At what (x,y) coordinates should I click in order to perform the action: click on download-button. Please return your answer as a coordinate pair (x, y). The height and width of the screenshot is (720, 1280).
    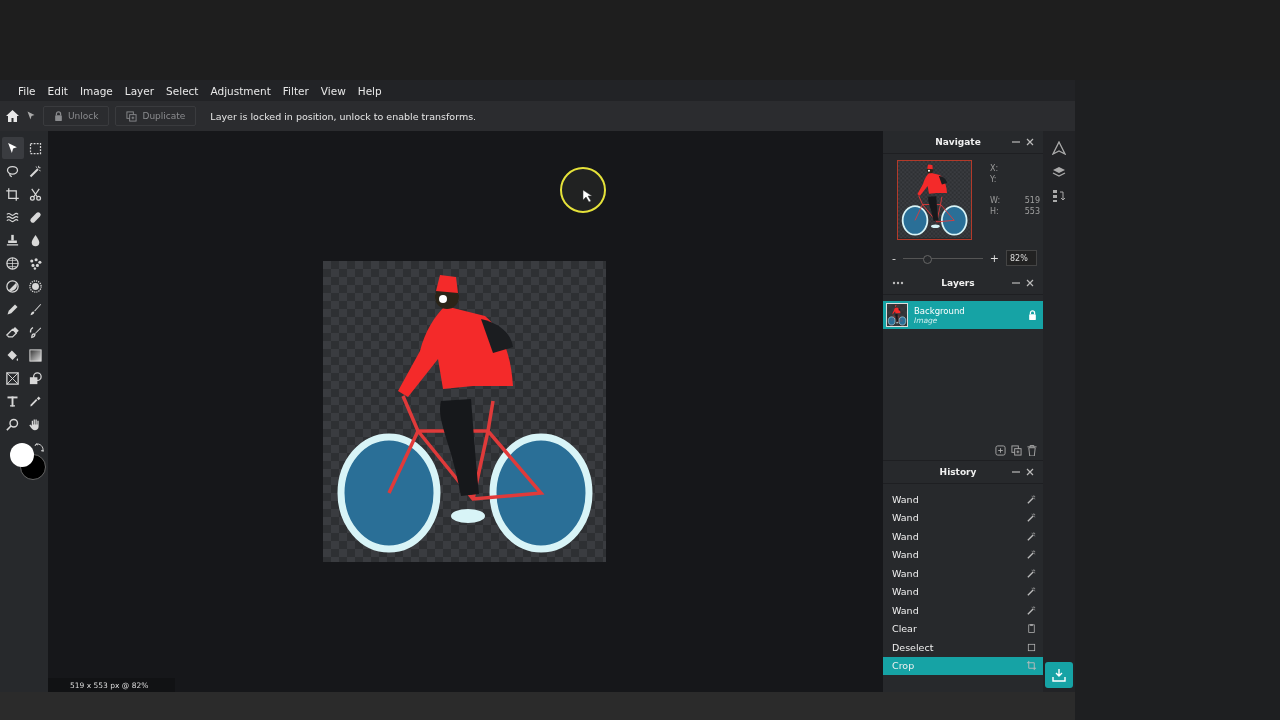
    Looking at the image, I should click on (1059, 675).